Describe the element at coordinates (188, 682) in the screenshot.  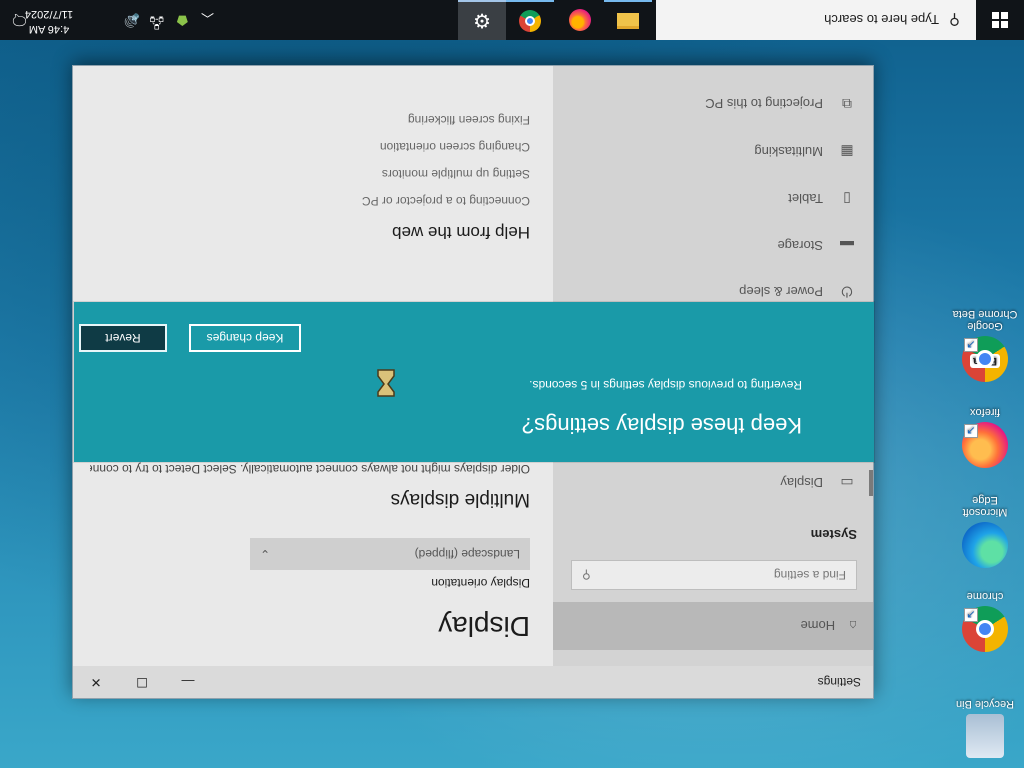
I see `minimize-button: —` at that location.